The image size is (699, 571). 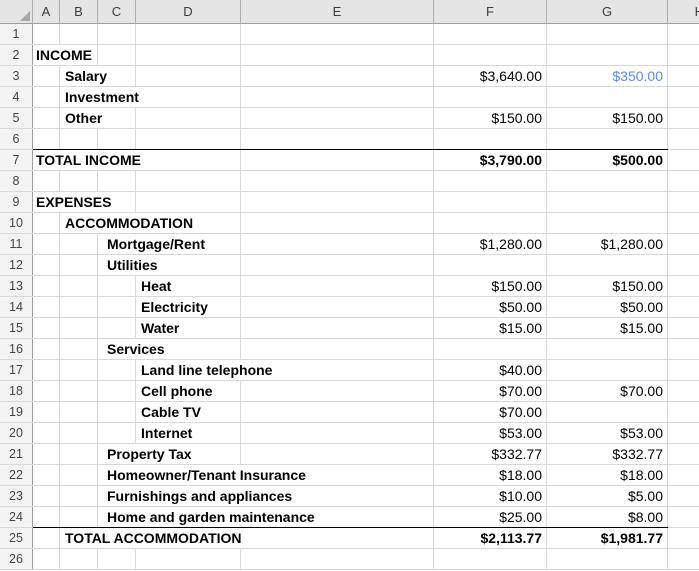 I want to click on cell-H25, so click(x=683, y=538).